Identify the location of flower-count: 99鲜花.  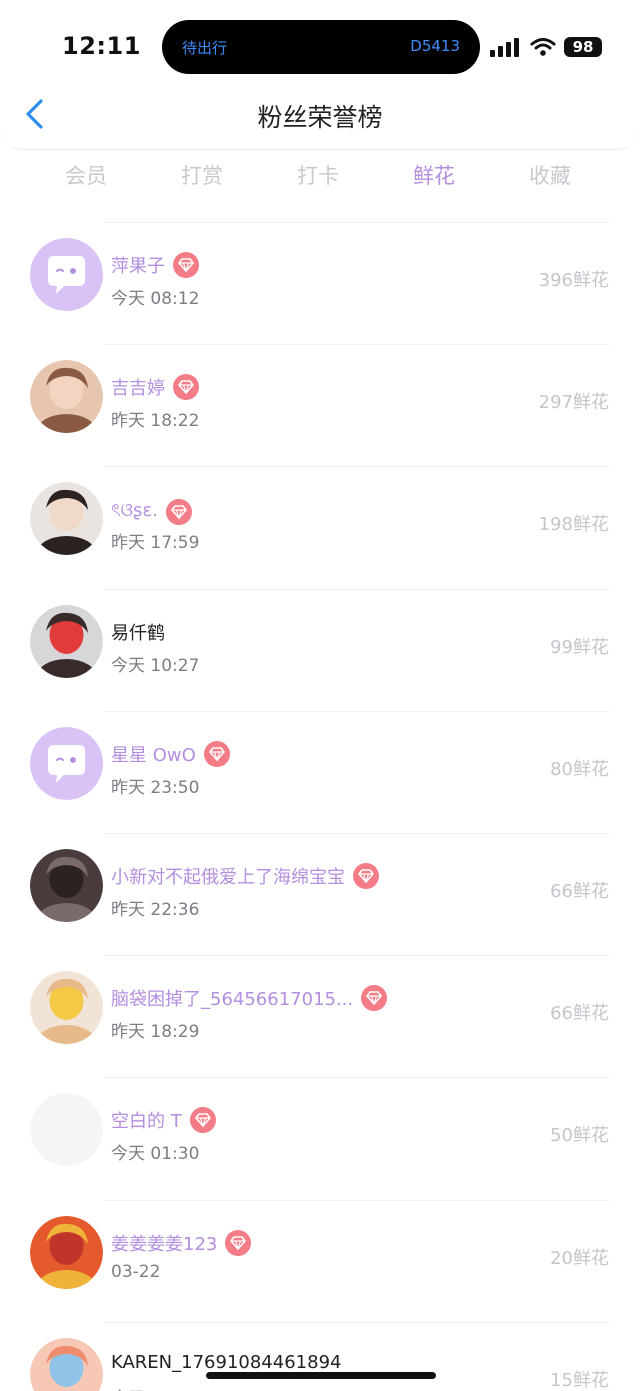
(579, 647).